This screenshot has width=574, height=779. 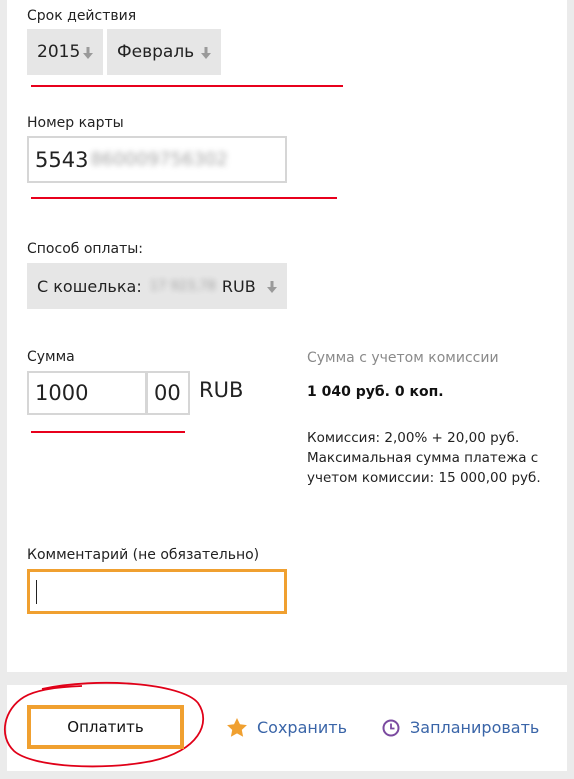 I want to click on payment-method-currency: RUB, so click(x=238, y=286).